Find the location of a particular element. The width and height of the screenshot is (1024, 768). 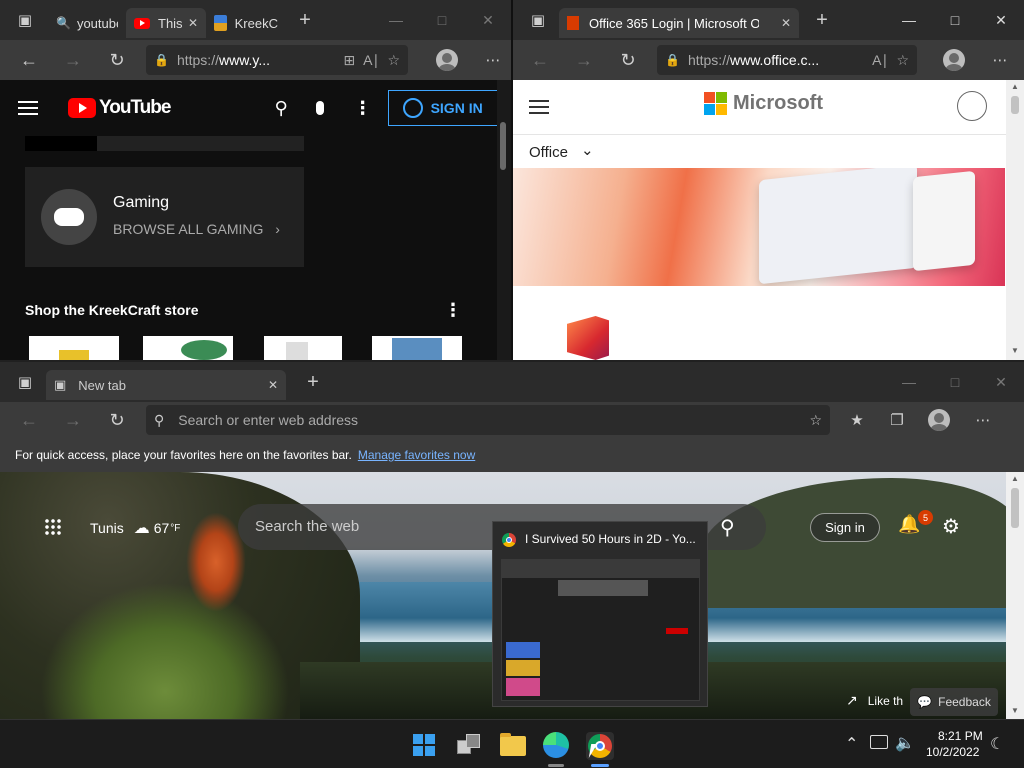

tab-youtube-search: 🔍 youtube is located at coordinates (87, 23).